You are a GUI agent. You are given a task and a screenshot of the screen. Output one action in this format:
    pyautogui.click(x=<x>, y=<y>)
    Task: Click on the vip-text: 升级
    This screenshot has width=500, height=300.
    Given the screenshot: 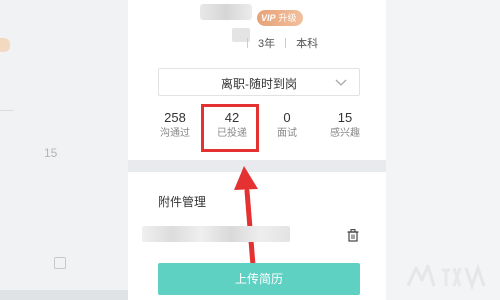 What is the action you would take?
    pyautogui.click(x=287, y=18)
    